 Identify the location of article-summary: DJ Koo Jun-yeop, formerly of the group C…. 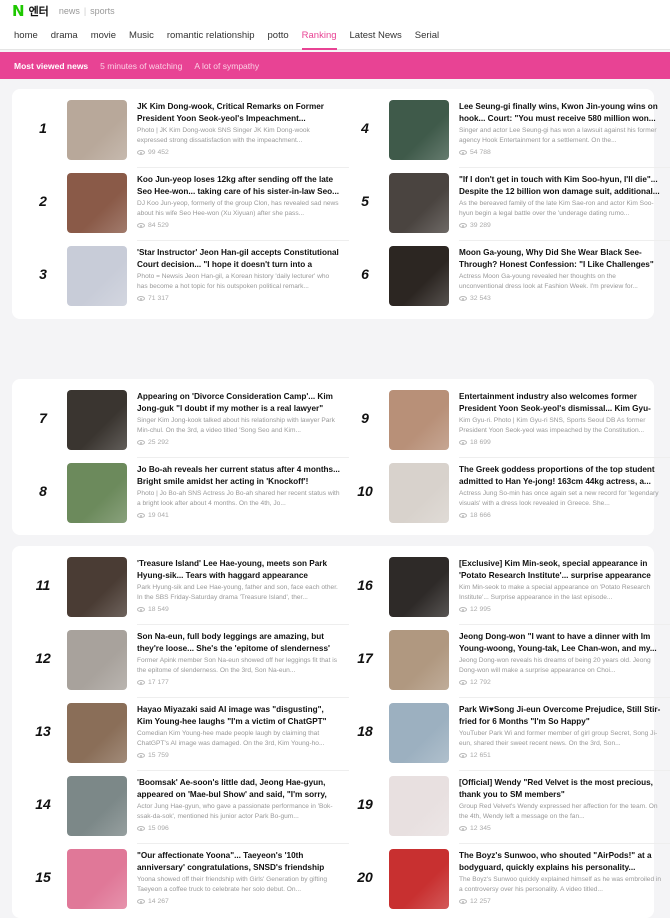
(238, 208).